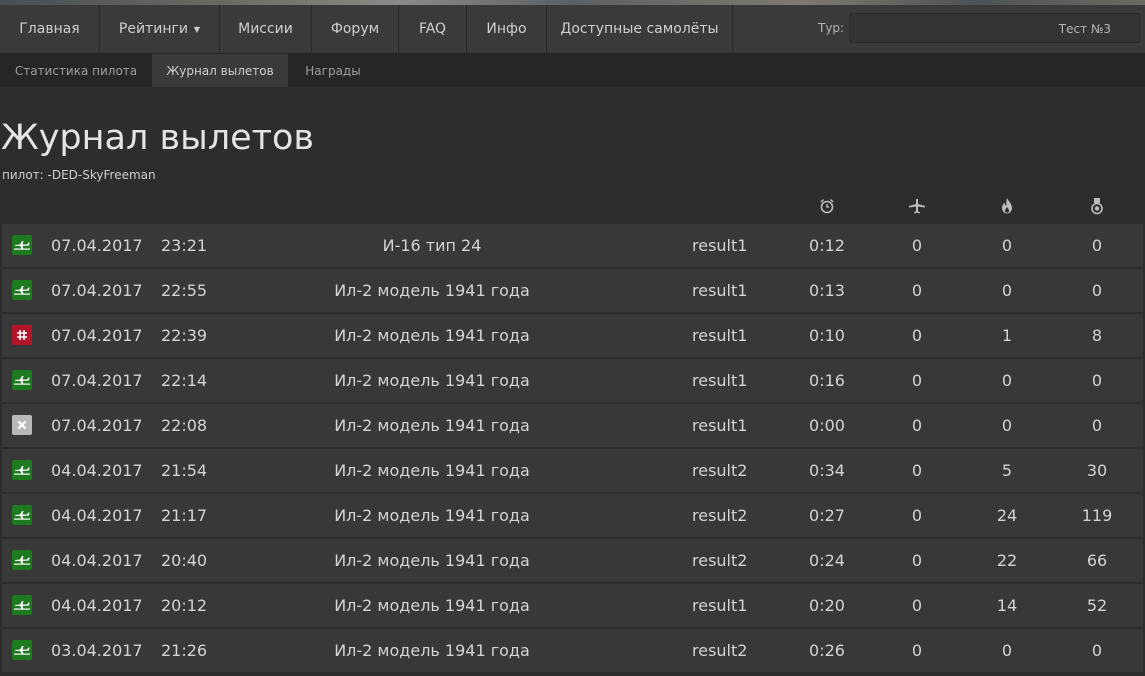 The height and width of the screenshot is (676, 1145). Describe the element at coordinates (184, 335) in the screenshot. I see `flight-time: 22:39` at that location.